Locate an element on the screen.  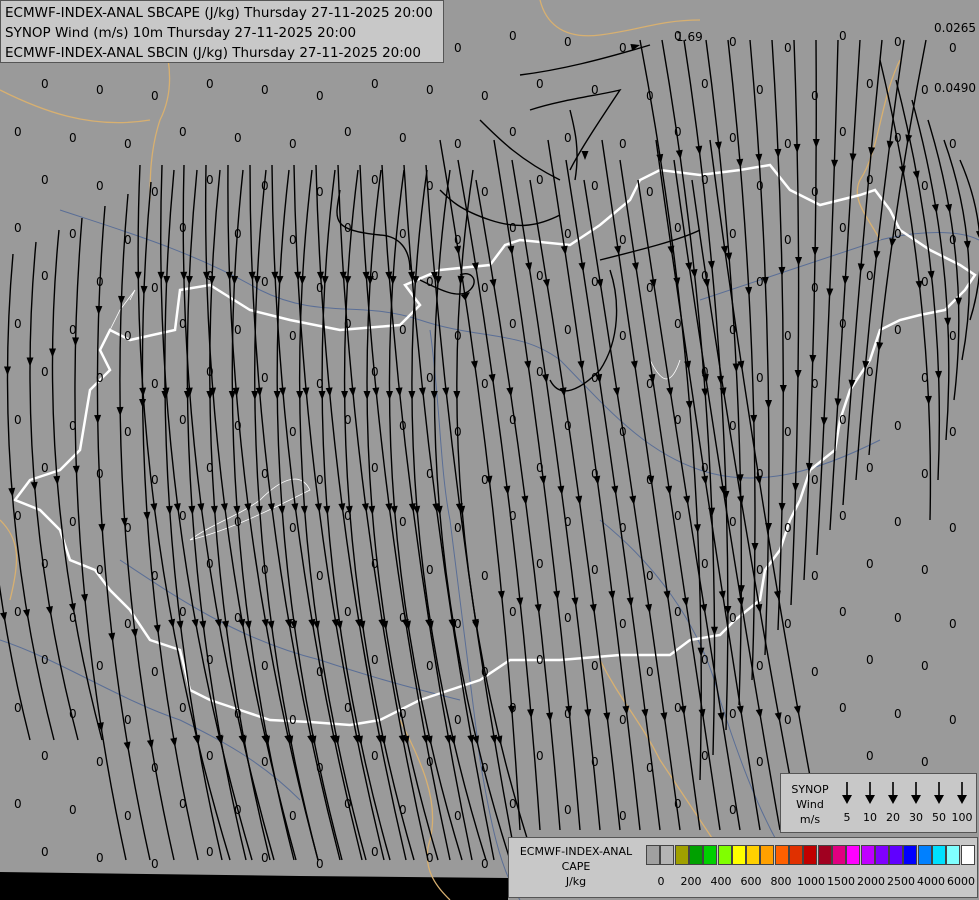
synop-wind-legend: SYNOP Wind m/s 5 10 20 30 50 100 is located at coordinates (878, 803).